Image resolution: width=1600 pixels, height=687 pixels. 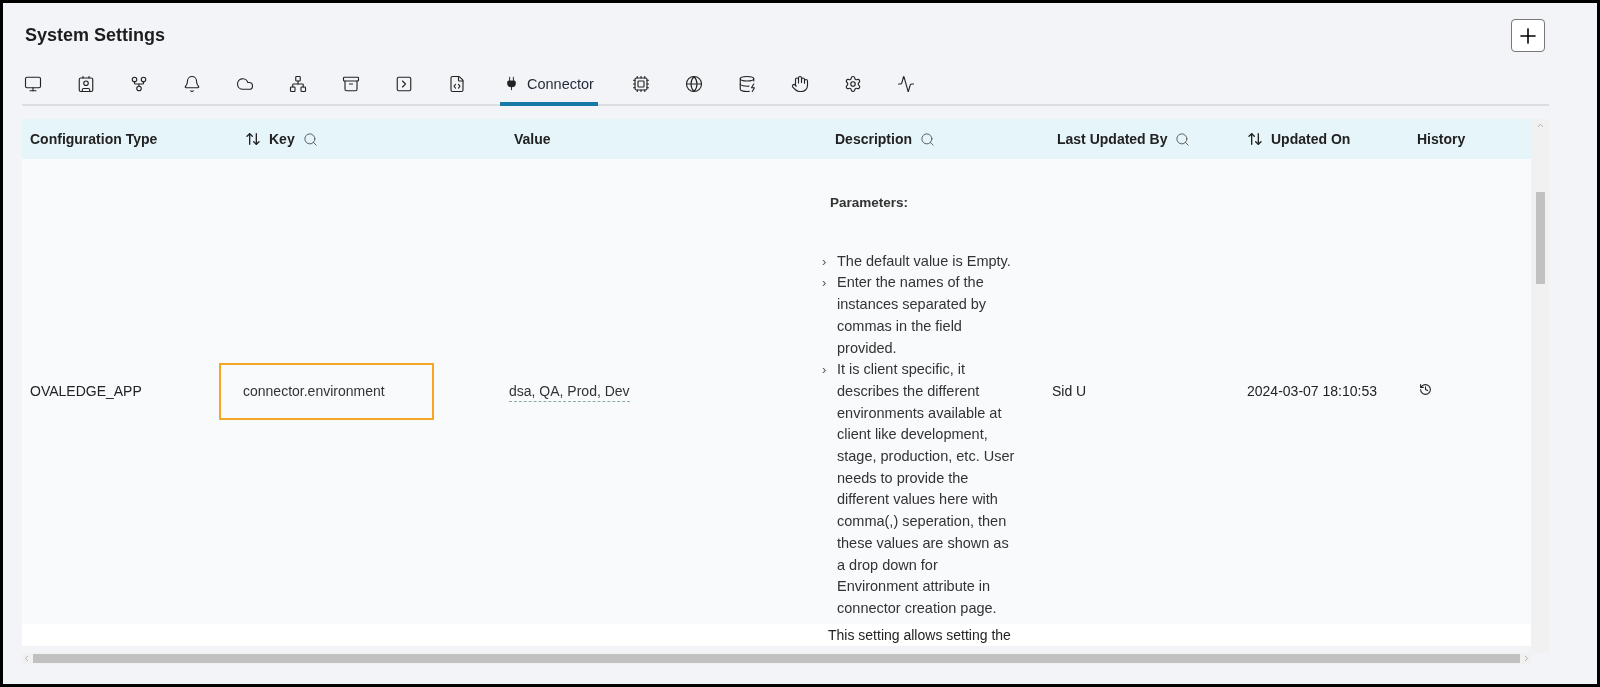 What do you see at coordinates (926, 489) in the screenshot?
I see `description-item: It is client specific, it describes the different environments available at client like development, stage, production, etc. User needs to provide the different values here with comma(,) seperation, then these values are shown as a drop down for Environment attribute in connector creation page.` at bounding box center [926, 489].